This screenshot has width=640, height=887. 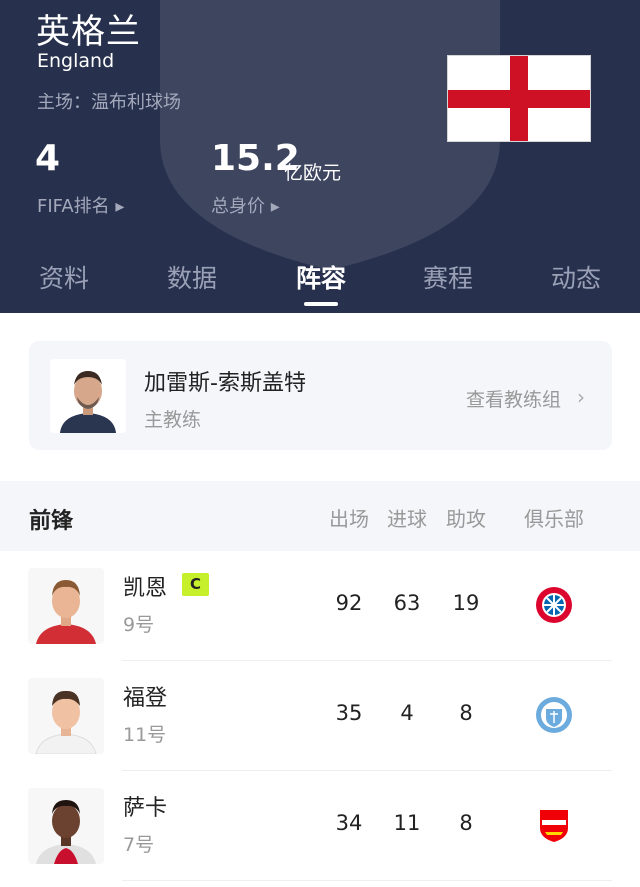 I want to click on player-row: 萨卡 7号 34 11 8, so click(x=320, y=826).